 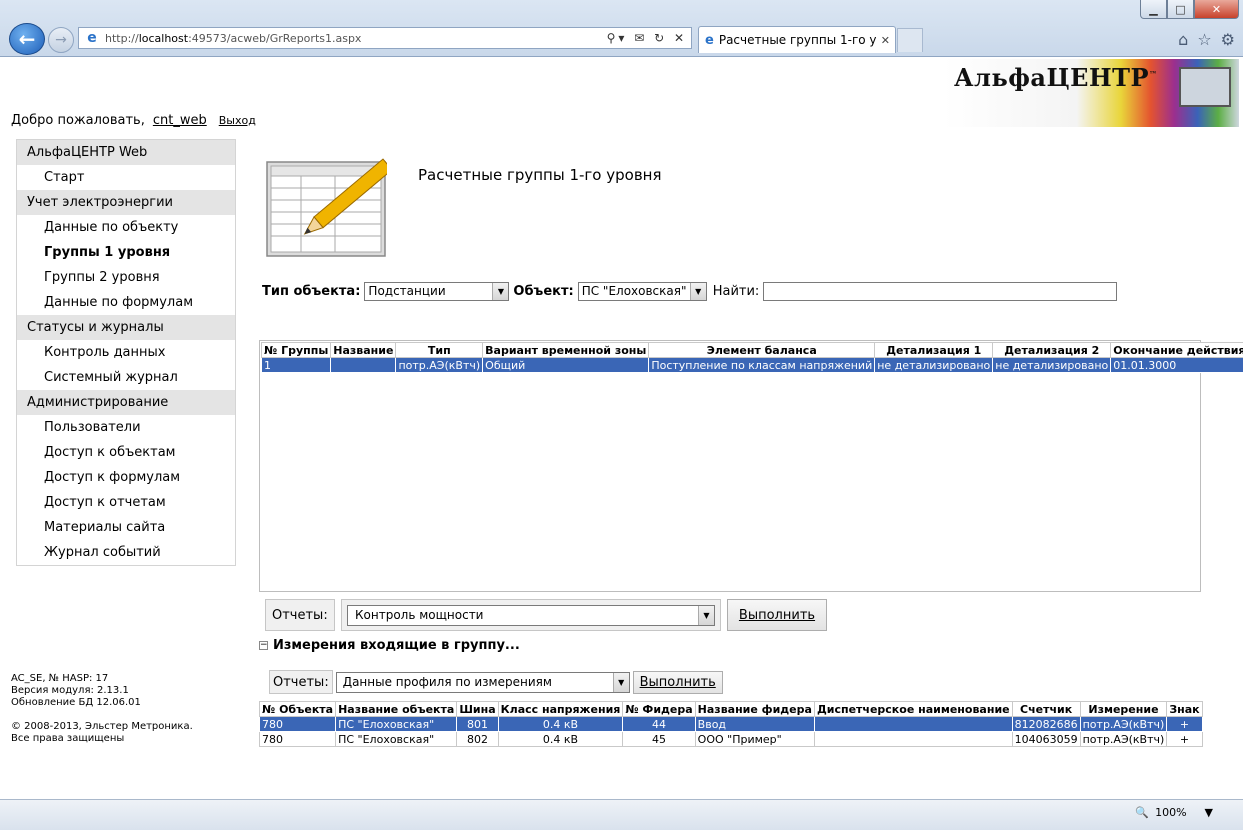 What do you see at coordinates (754, 724) in the screenshot?
I see `table-cell: Ввод` at bounding box center [754, 724].